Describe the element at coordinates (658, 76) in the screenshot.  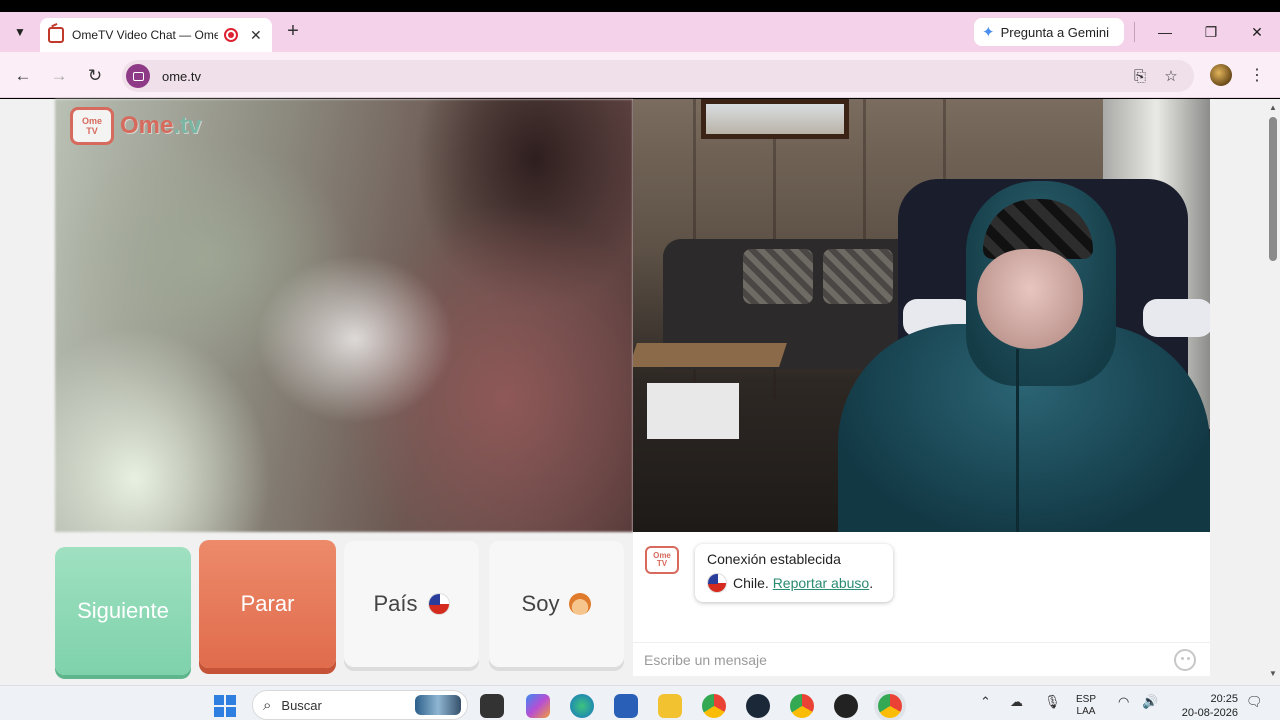
I see `address-bar: ome.tv ⎘ ☆` at that location.